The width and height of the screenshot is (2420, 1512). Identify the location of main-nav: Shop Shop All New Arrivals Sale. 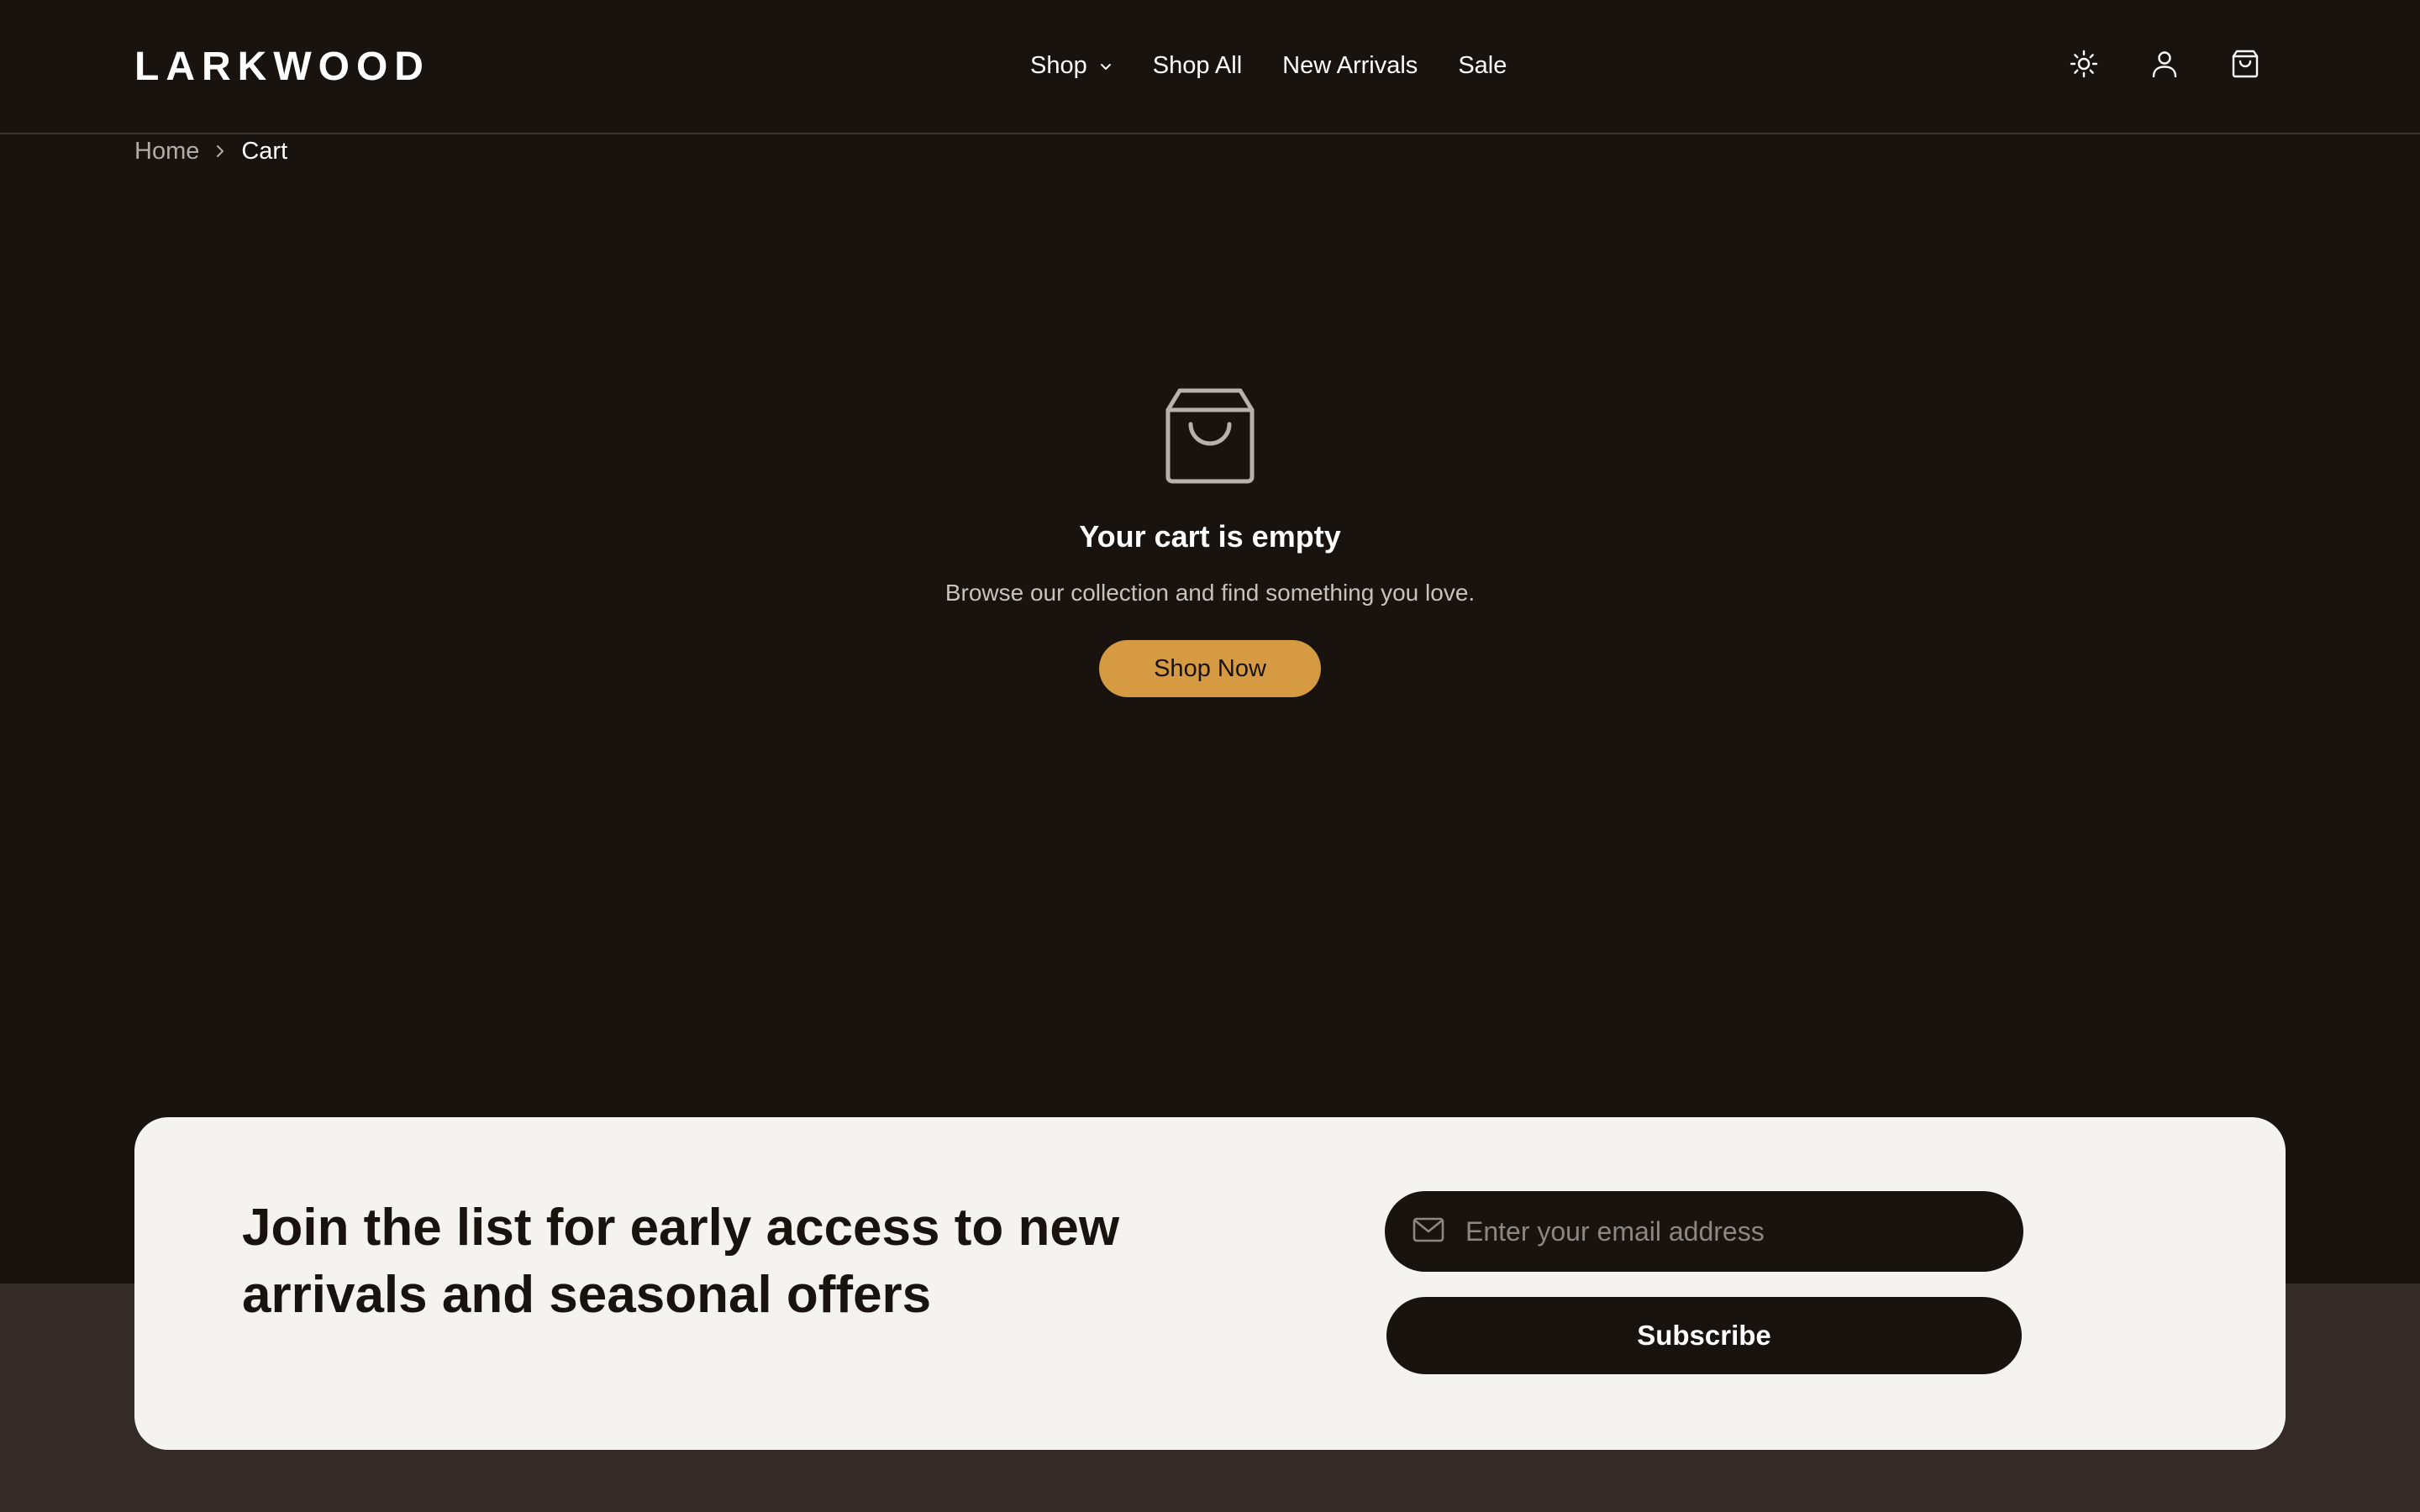
(1268, 66).